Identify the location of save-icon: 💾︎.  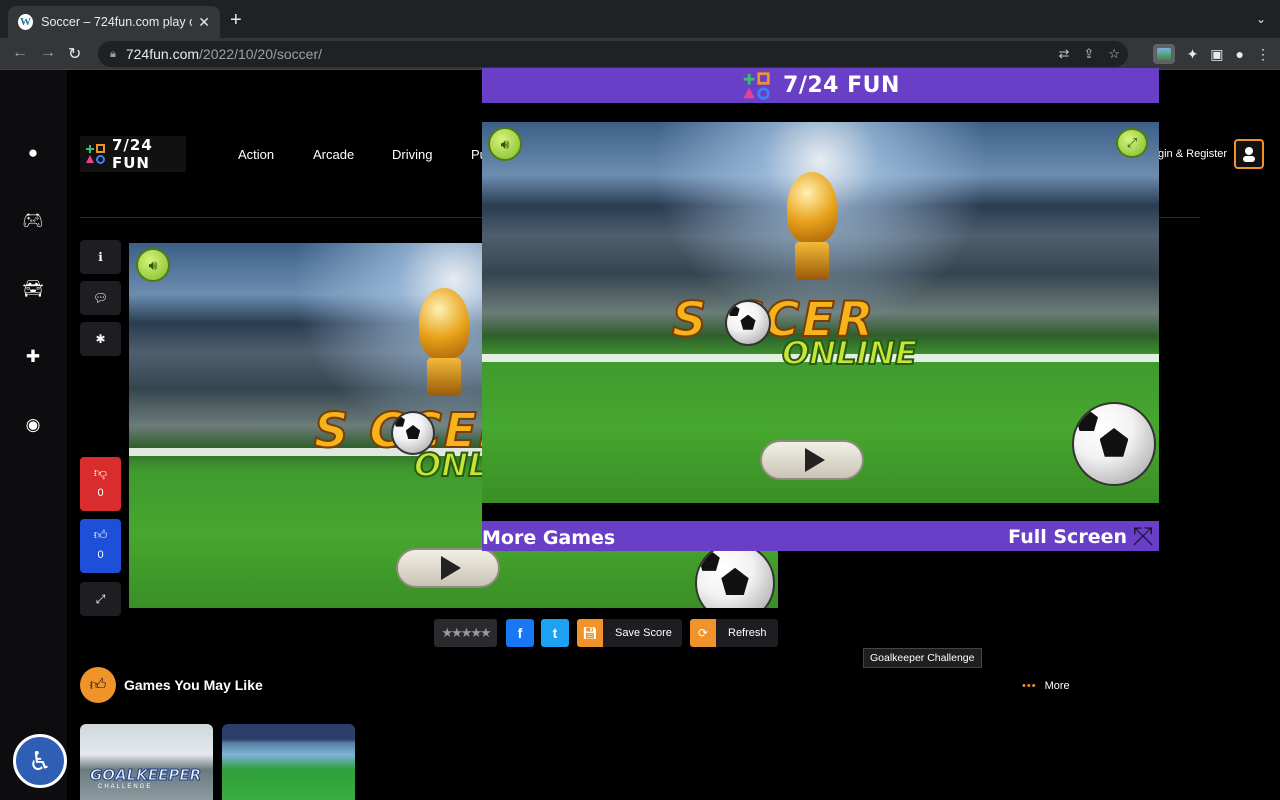
(590, 633).